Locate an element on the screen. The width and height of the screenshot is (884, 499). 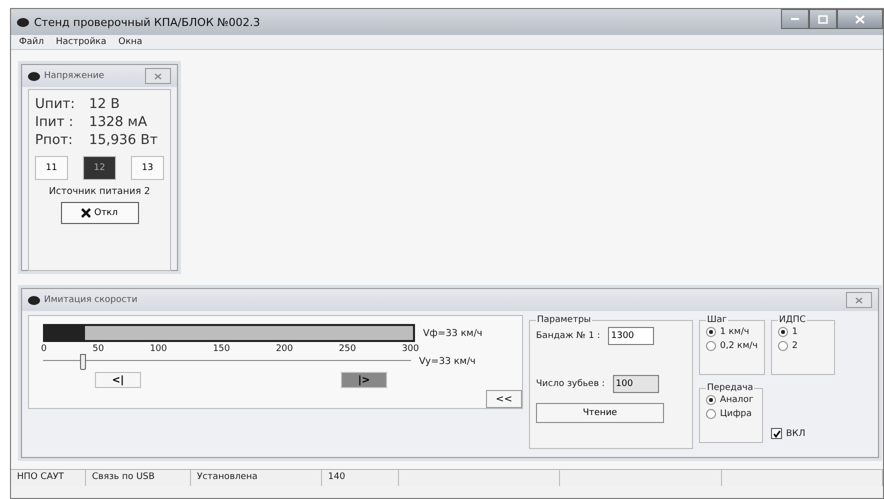
field-label: Бандаж № 1 : is located at coordinates (568, 336).